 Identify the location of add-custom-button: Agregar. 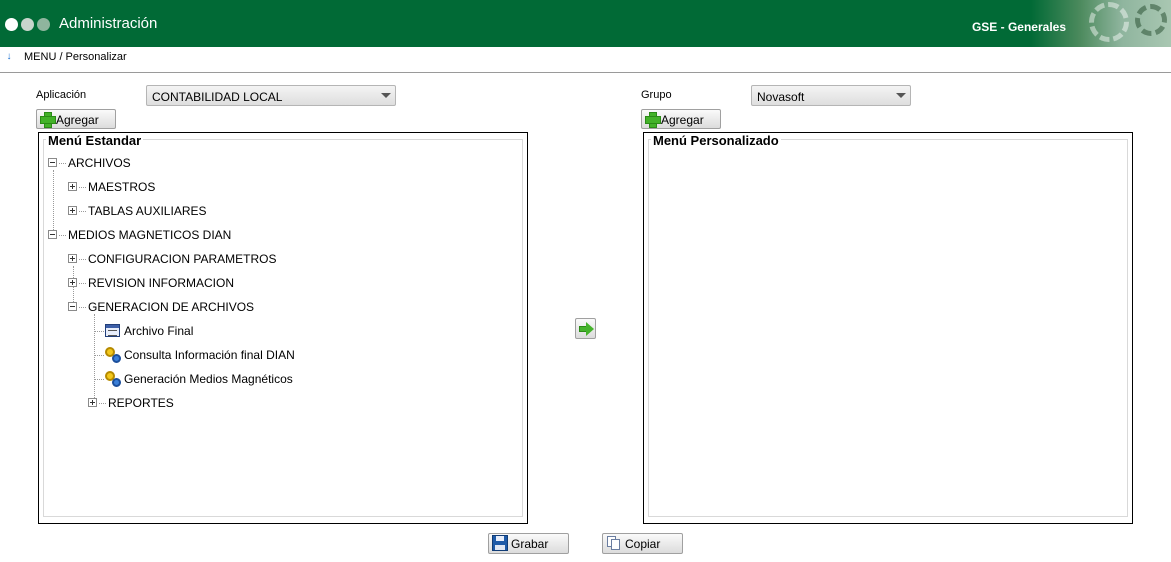
(681, 119).